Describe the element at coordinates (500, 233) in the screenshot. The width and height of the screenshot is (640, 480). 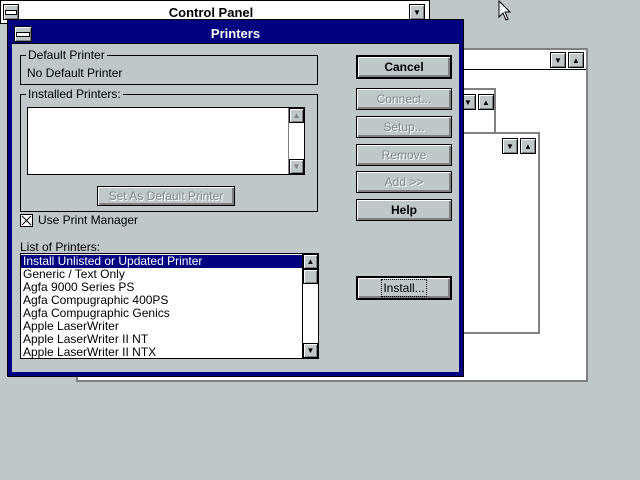
I see `group-window-2: ▼ ▲` at that location.